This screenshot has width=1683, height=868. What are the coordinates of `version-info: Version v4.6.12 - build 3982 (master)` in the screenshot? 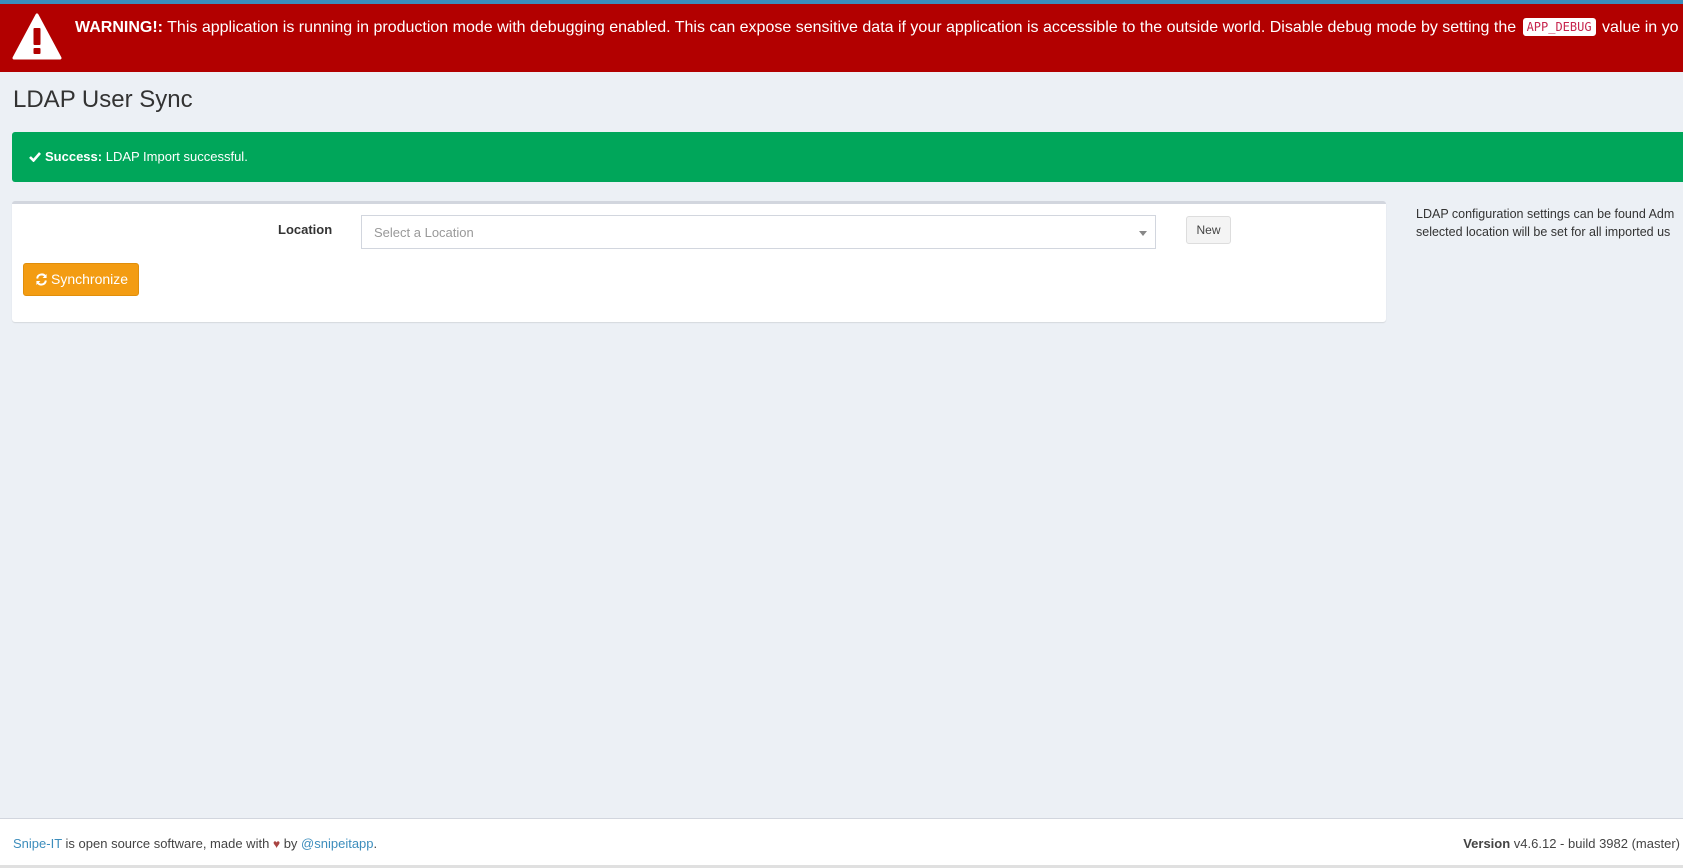 It's located at (1571, 843).